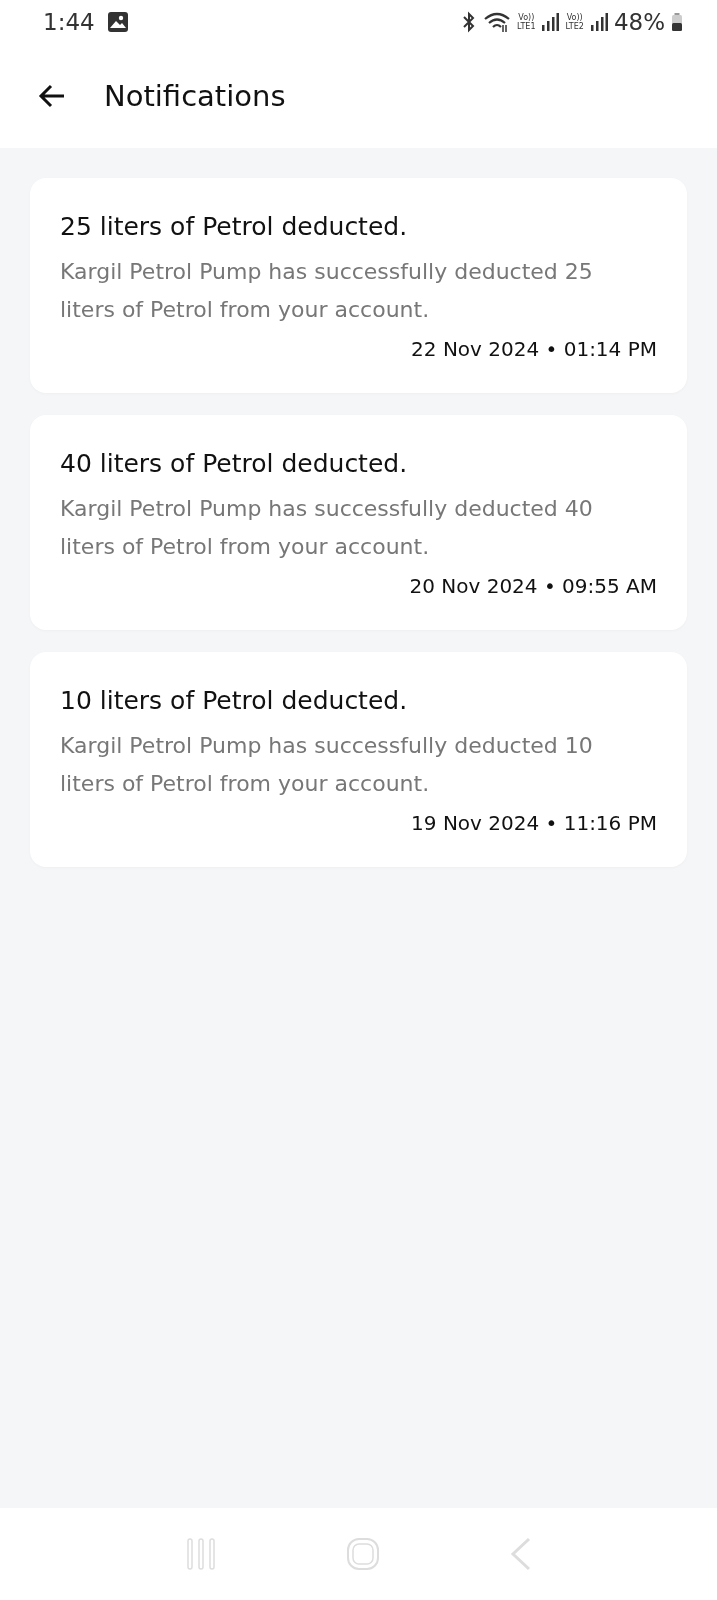 Image resolution: width=717 pixels, height=1600 pixels. I want to click on network-label: Vo)) LTE1, so click(526, 22).